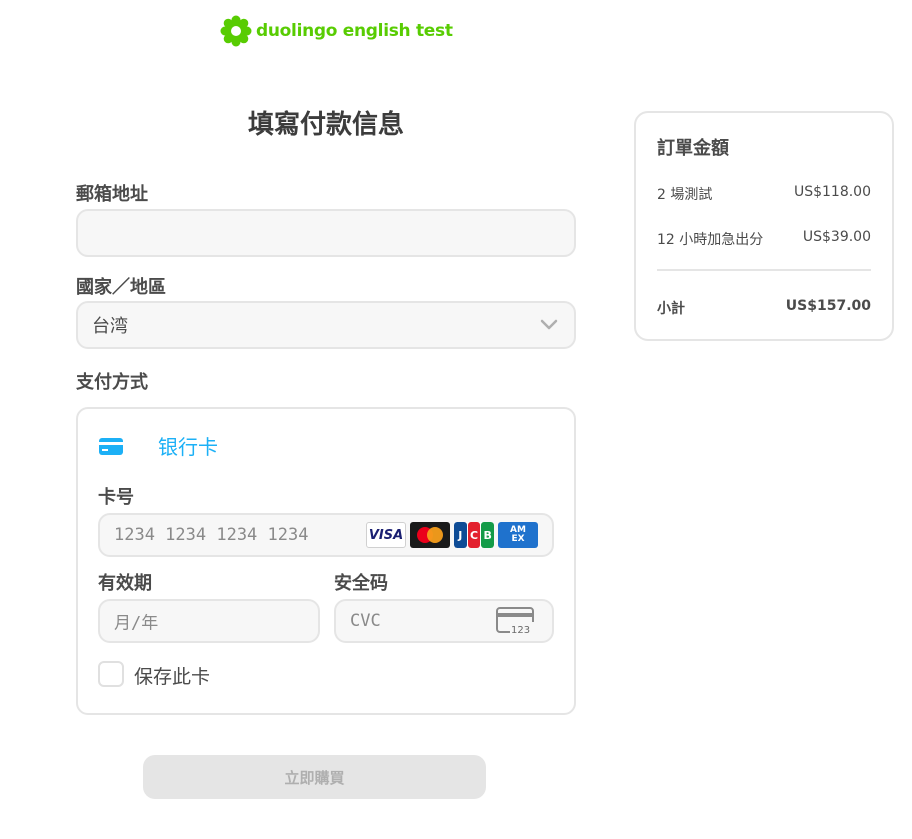  What do you see at coordinates (326, 535) in the screenshot?
I see `card-number-input: 1234 1234 1234 1234 VISA JCB AM EX` at bounding box center [326, 535].